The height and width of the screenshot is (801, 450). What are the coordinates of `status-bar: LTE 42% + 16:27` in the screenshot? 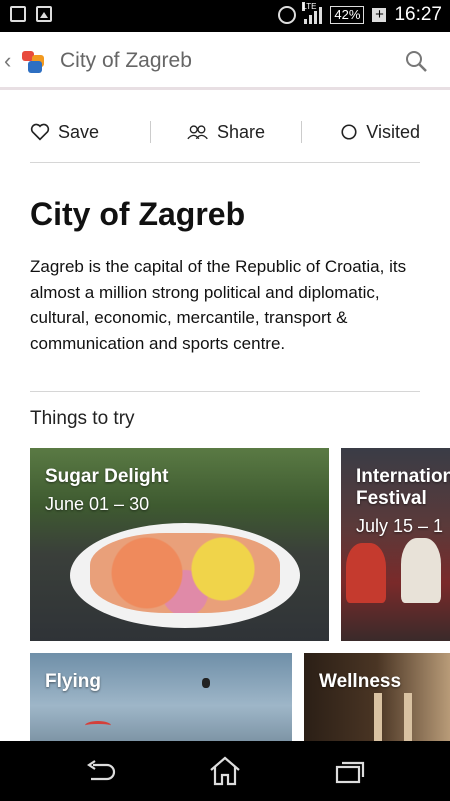 It's located at (225, 16).